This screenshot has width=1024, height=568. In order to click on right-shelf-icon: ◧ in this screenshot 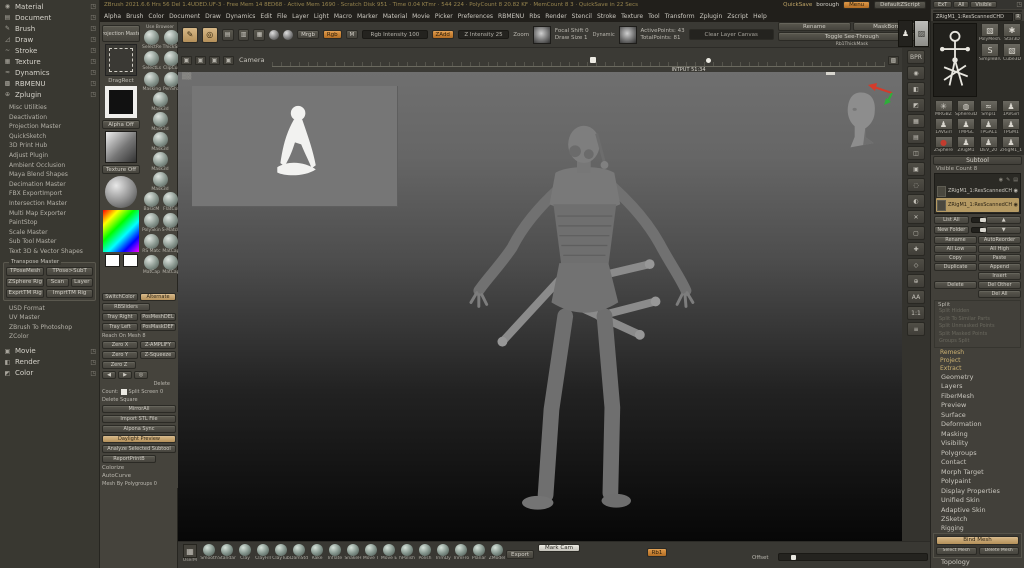, I will do `click(916, 89)`.